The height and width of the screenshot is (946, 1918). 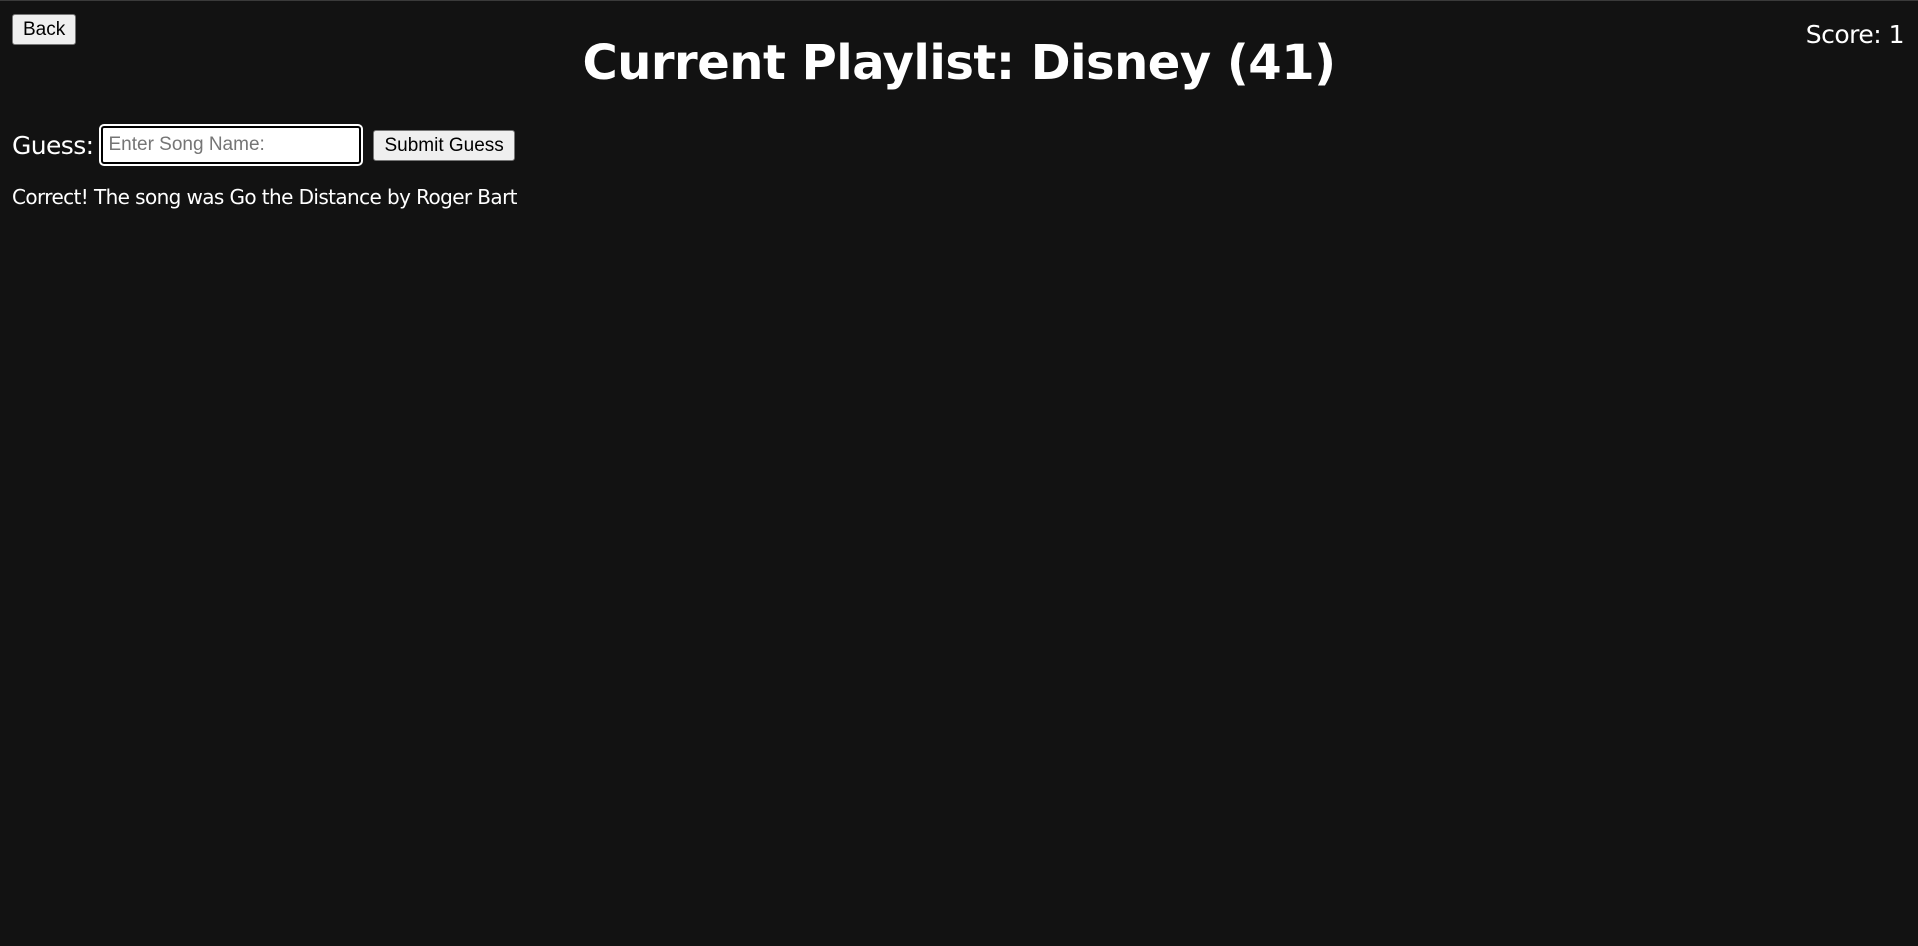 I want to click on submit-guess-button: Submit Guess, so click(x=444, y=145).